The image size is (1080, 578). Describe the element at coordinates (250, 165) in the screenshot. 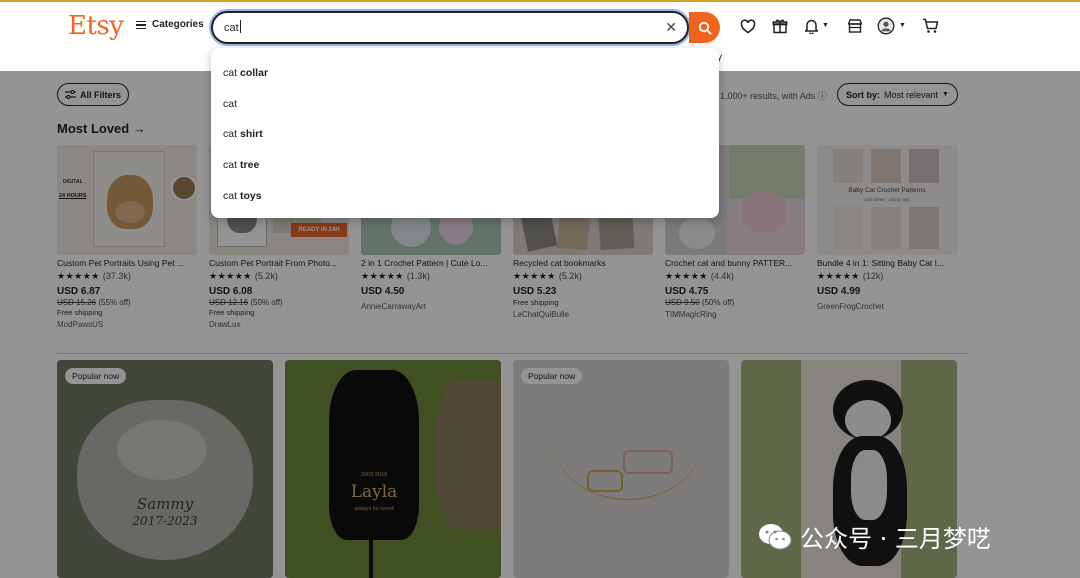

I see `suggestion-completion: tree` at that location.